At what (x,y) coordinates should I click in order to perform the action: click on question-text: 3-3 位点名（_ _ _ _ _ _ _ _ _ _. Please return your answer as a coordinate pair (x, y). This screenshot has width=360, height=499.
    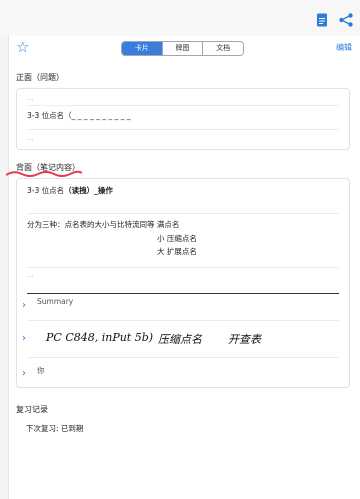
    Looking at the image, I should click on (79, 115).